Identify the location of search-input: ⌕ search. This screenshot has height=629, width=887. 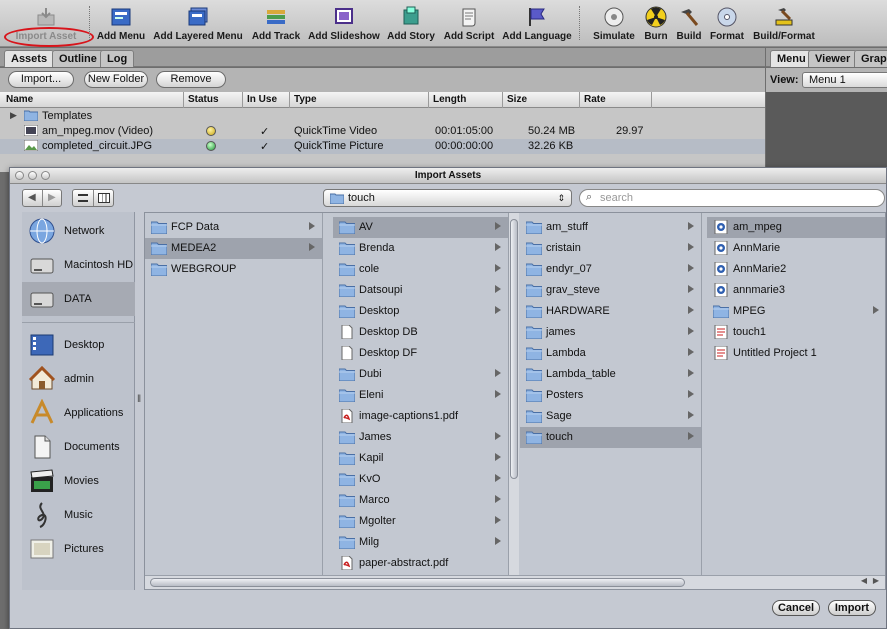
(732, 198).